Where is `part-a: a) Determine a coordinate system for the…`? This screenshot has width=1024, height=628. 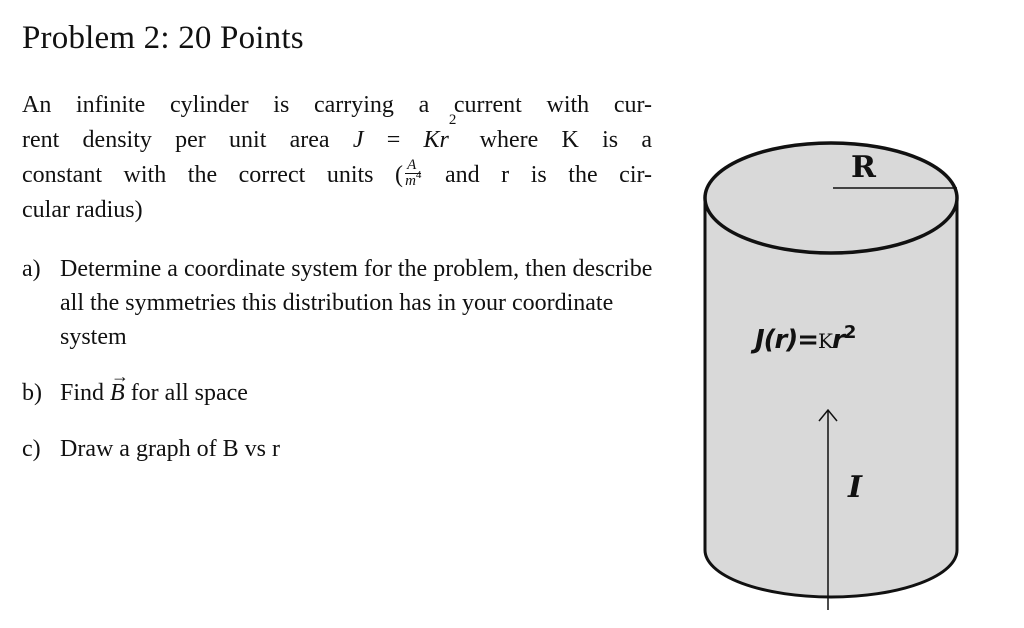
part-a: a) Determine a coordinate system for the… is located at coordinates (342, 303).